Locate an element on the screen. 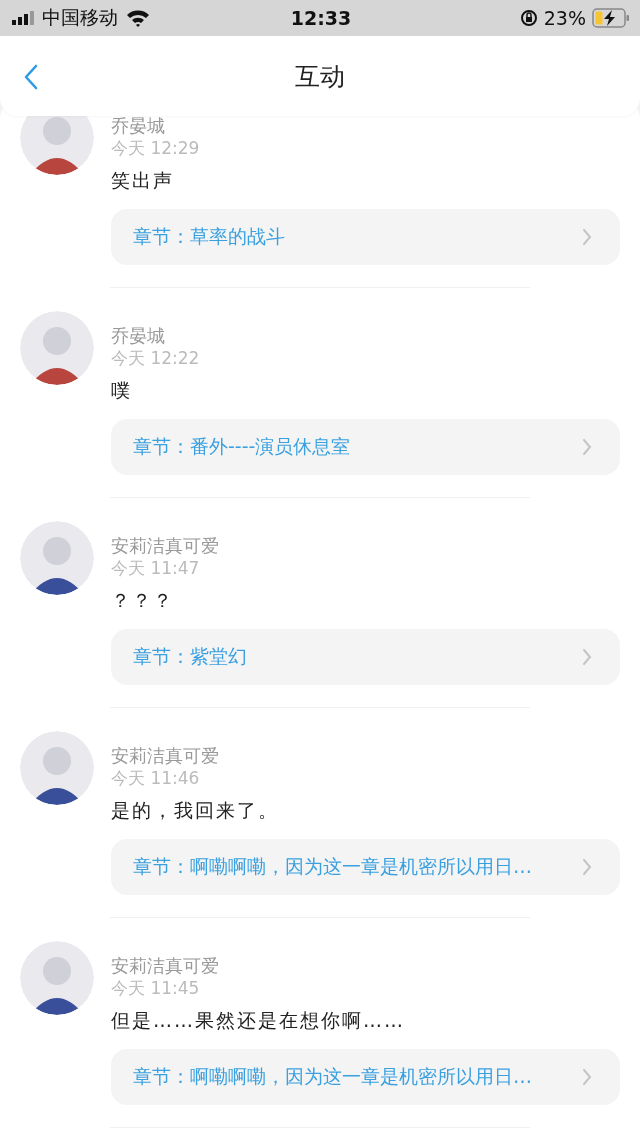  comment-time: 今天 11:45 is located at coordinates (155, 988).